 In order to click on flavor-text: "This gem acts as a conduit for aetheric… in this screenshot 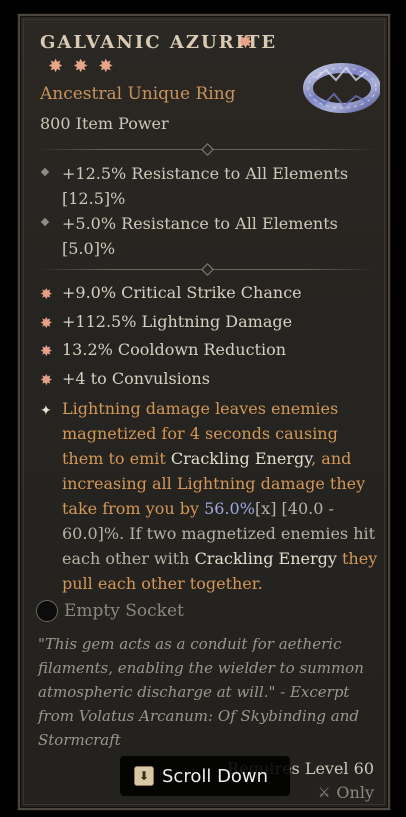, I will do `click(201, 692)`.